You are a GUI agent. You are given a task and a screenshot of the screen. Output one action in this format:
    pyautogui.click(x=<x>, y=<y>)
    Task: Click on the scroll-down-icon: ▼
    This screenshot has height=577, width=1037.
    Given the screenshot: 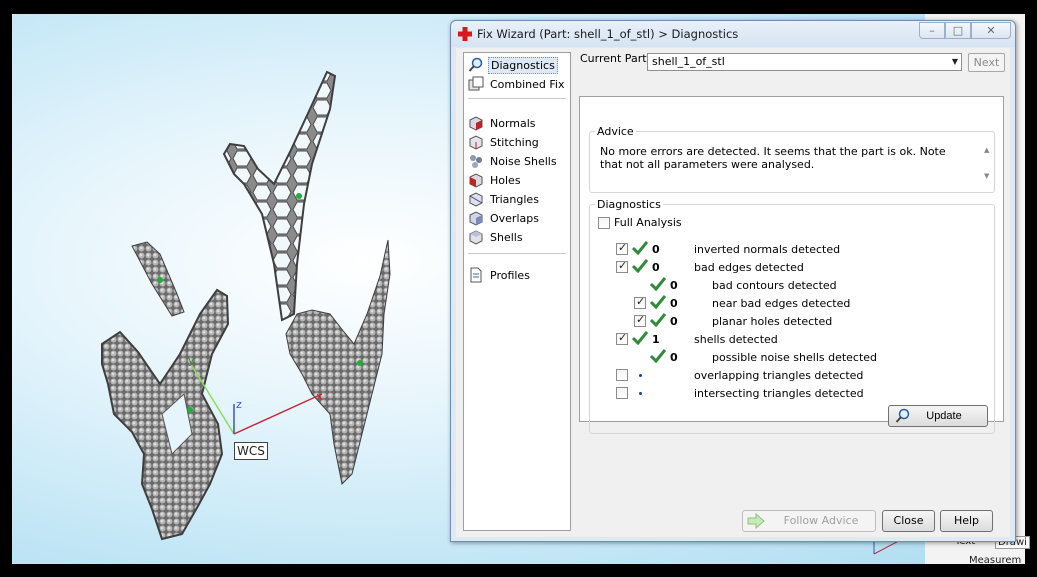 What is the action you would take?
    pyautogui.click(x=986, y=176)
    